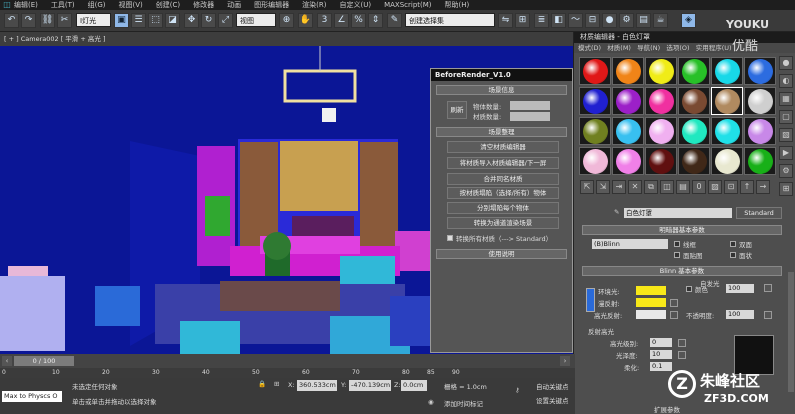 This screenshot has height=414, width=795. I want to click on lock-selection-icon: 🔒, so click(262, 384).